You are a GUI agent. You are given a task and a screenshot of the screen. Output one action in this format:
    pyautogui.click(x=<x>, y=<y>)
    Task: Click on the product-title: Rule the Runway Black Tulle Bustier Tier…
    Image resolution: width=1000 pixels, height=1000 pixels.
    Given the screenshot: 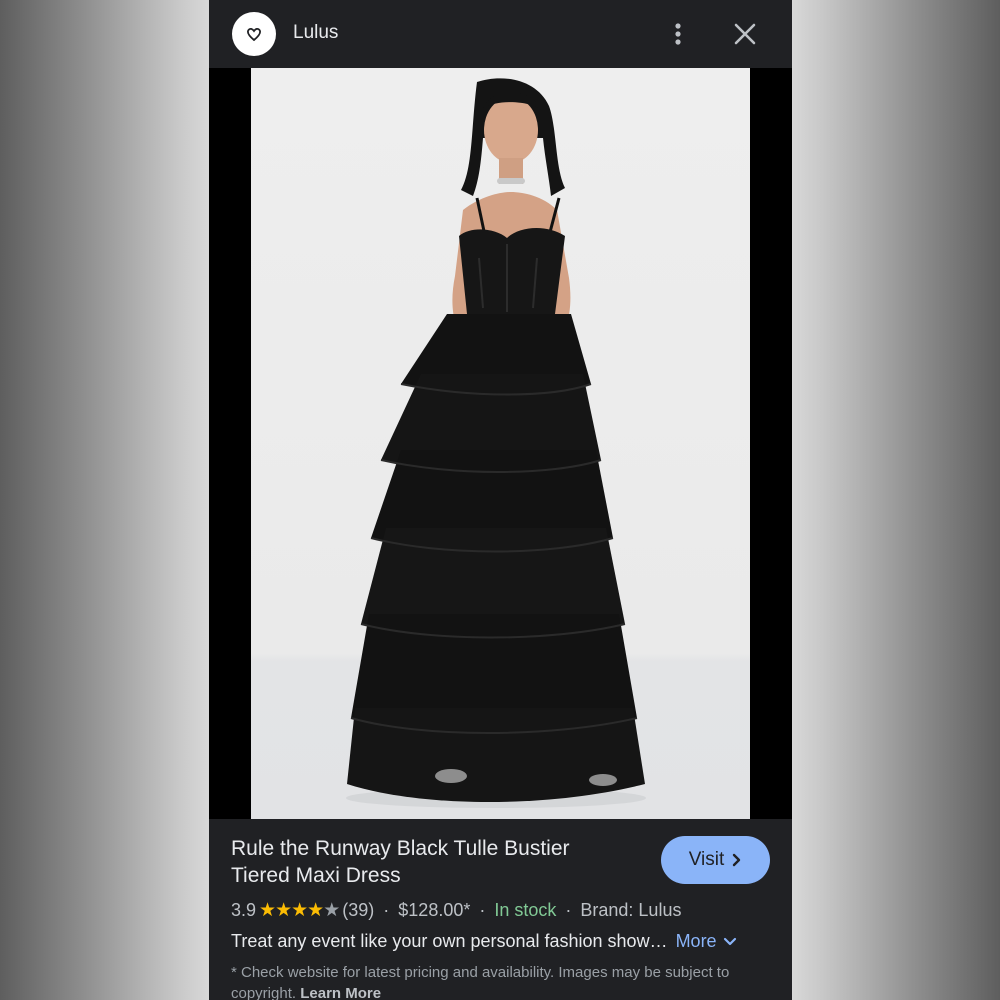 What is the action you would take?
    pyautogui.click(x=431, y=862)
    